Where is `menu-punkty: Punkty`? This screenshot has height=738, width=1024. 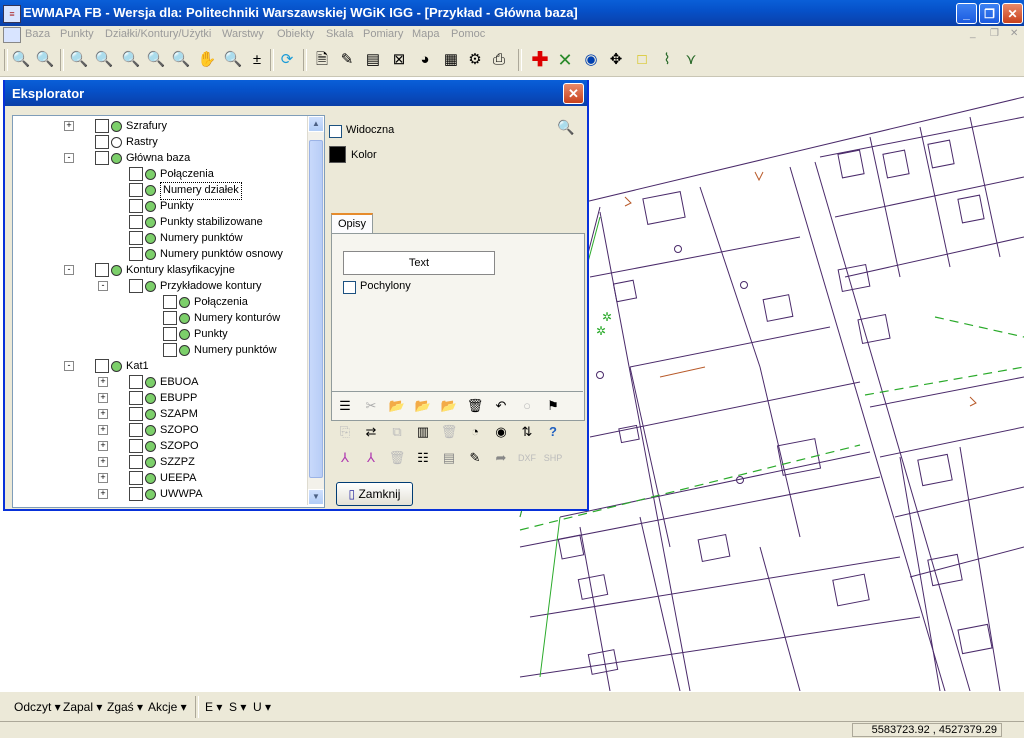
menu-punkty: Punkty is located at coordinates (77, 34).